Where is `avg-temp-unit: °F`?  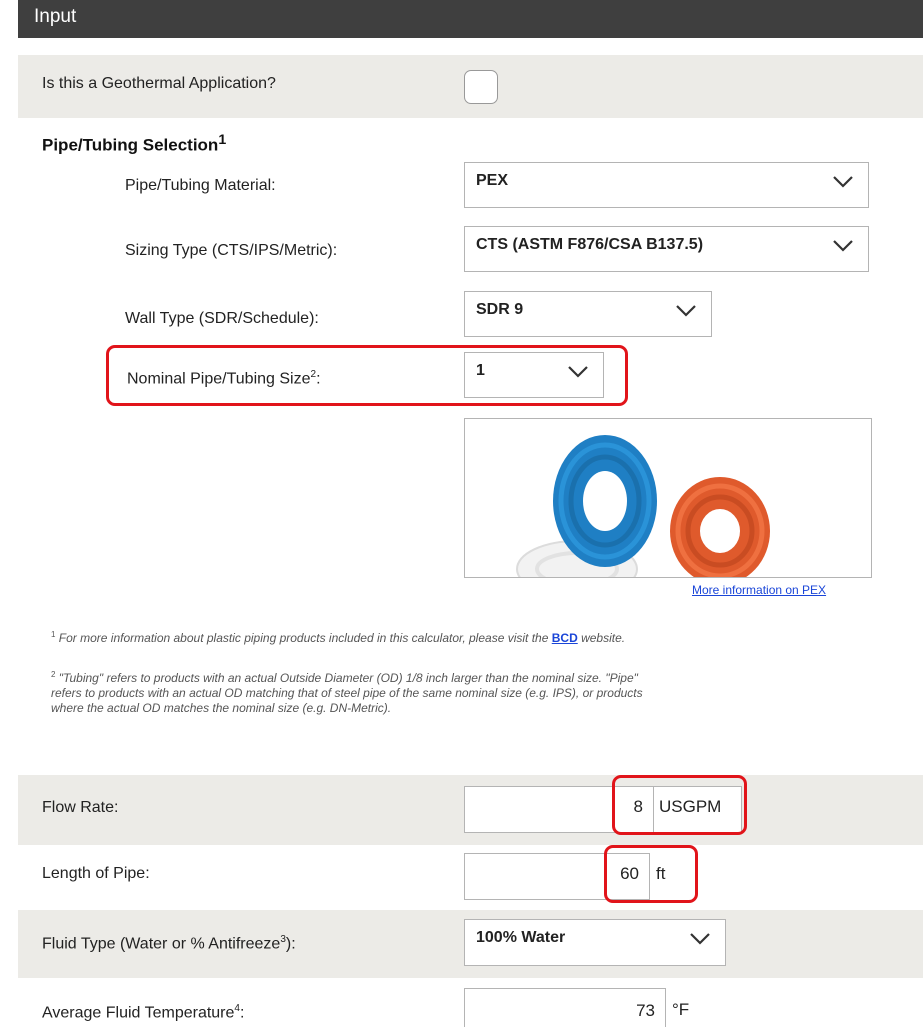
avg-temp-unit: °F is located at coordinates (681, 1009).